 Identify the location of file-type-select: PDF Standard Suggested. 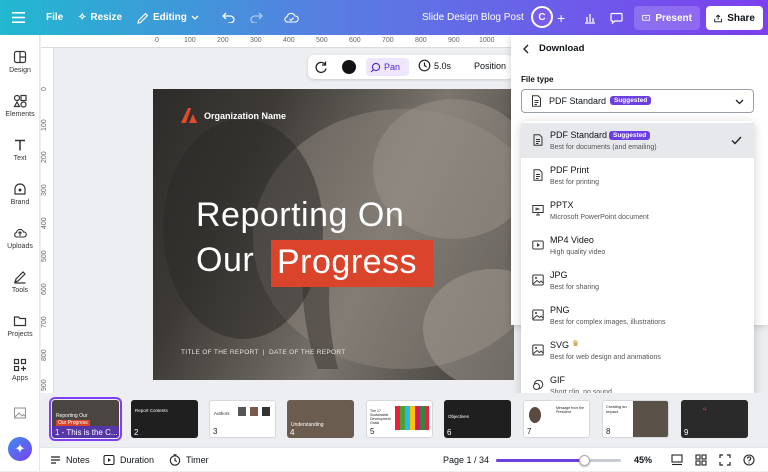
(637, 101).